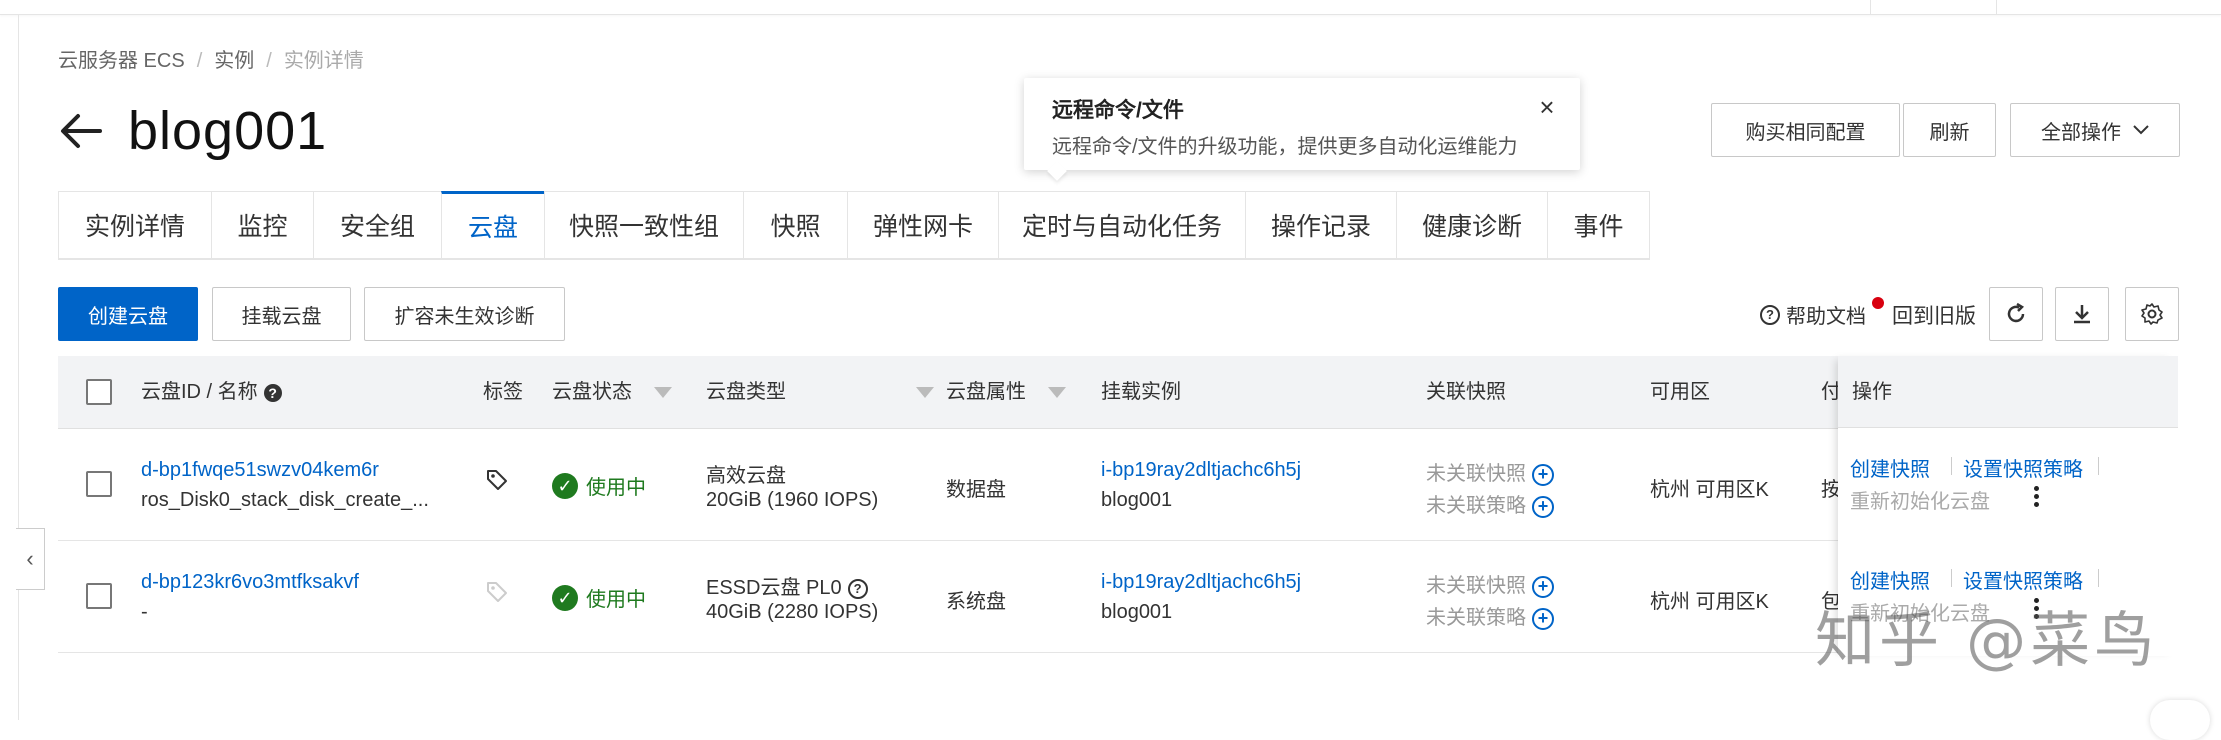  I want to click on expand-diagnosis-button: 扩容未生效诊断, so click(464, 314).